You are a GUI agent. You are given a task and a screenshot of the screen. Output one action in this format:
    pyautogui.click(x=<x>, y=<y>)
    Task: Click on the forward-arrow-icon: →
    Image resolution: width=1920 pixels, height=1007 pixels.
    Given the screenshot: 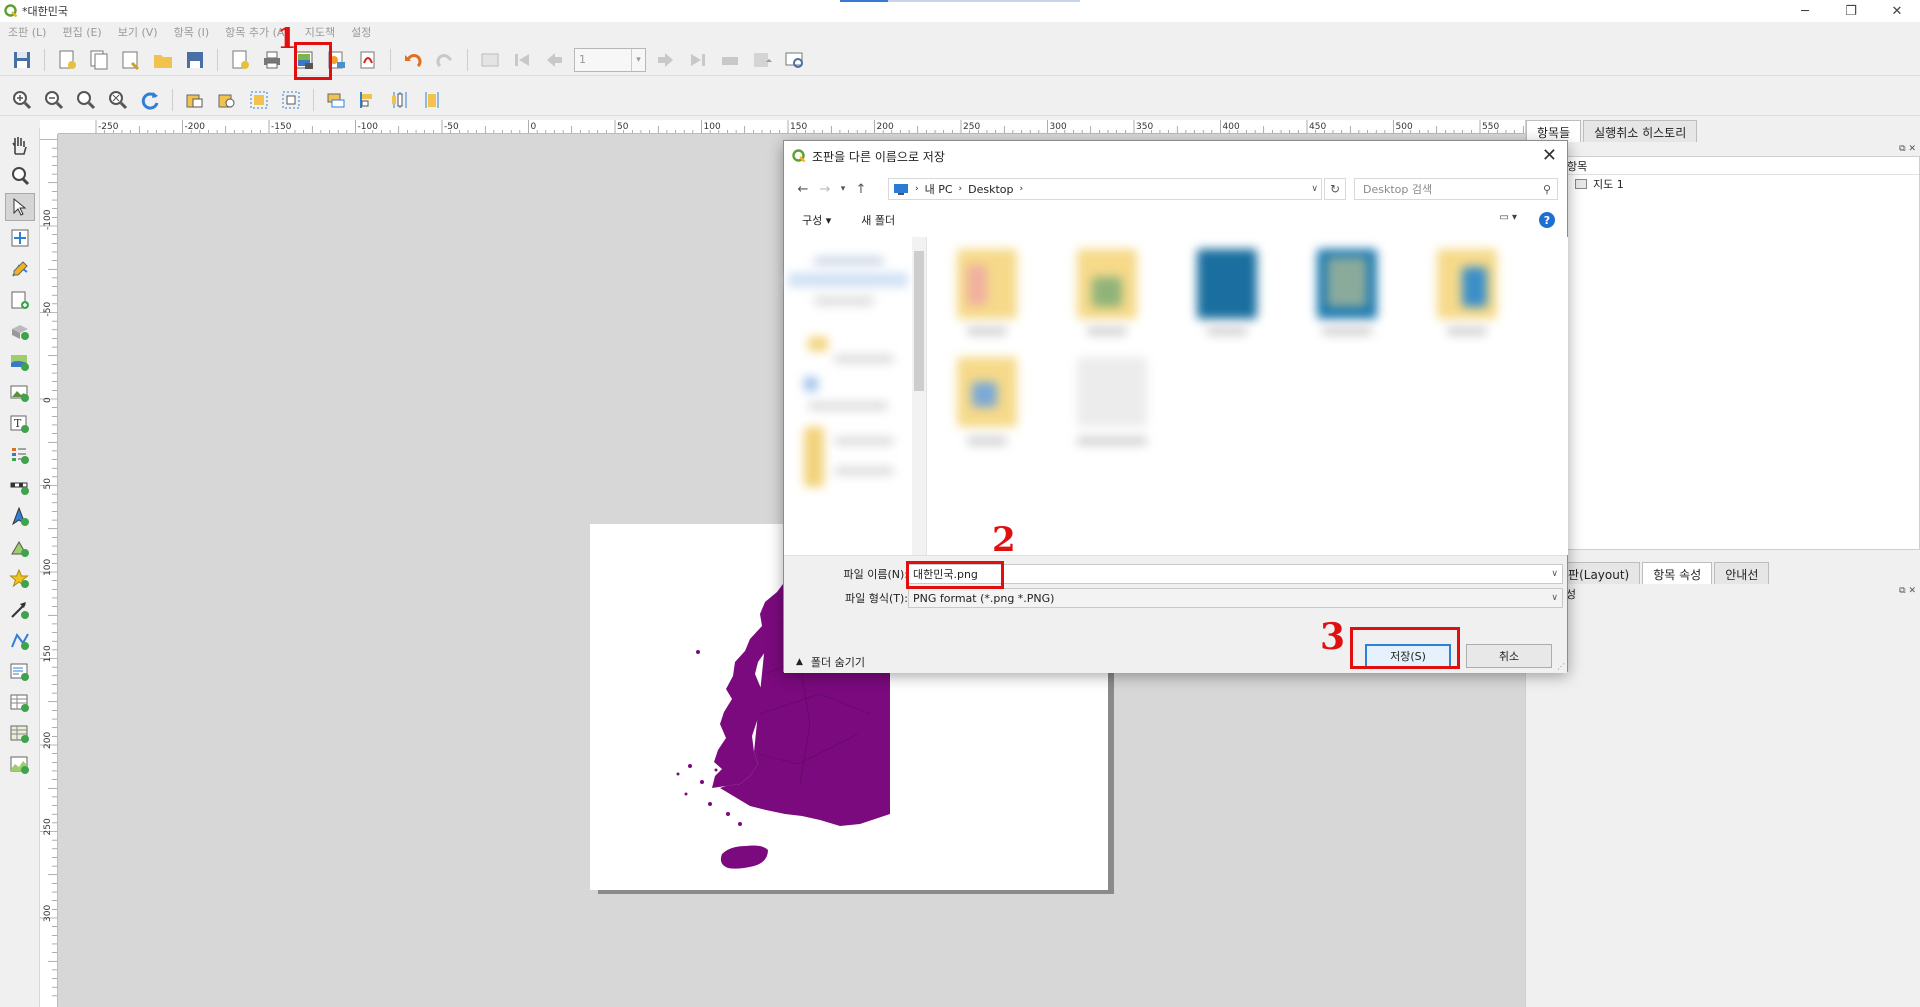 What is the action you would take?
    pyautogui.click(x=825, y=189)
    